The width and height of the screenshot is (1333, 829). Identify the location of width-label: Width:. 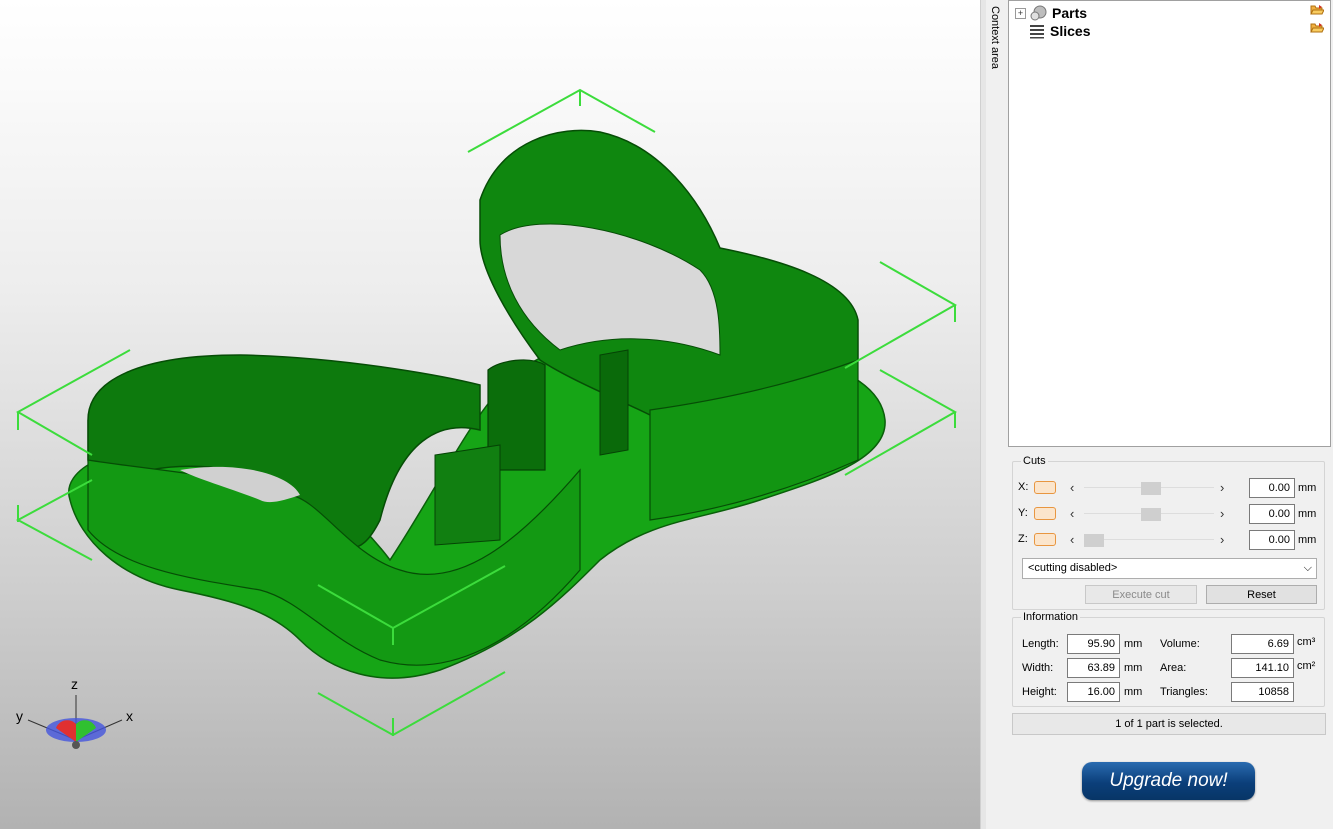
(1038, 668).